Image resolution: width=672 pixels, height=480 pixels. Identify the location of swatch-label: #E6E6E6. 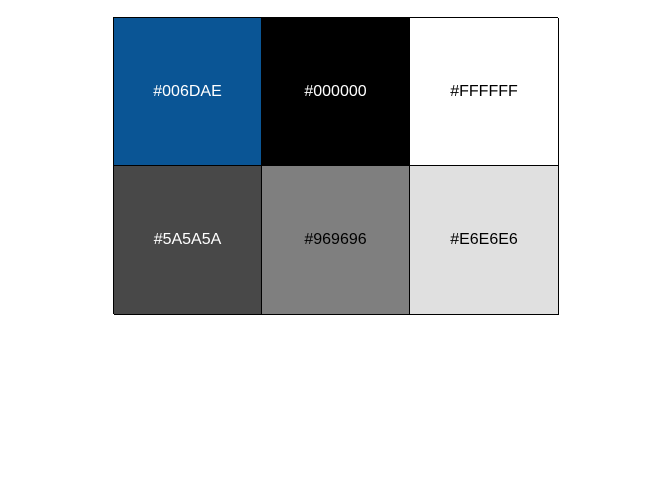
(484, 239).